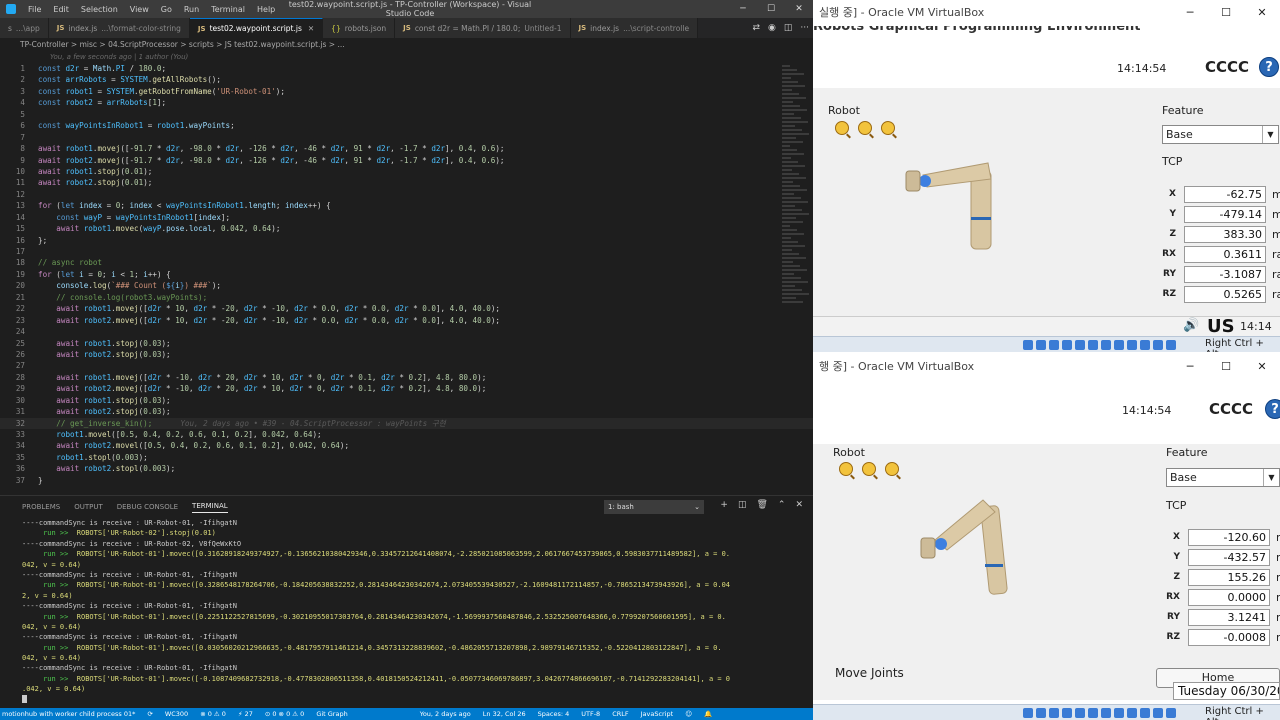 The width and height of the screenshot is (1280, 720). I want to click on git-icon: ◉, so click(772, 28).